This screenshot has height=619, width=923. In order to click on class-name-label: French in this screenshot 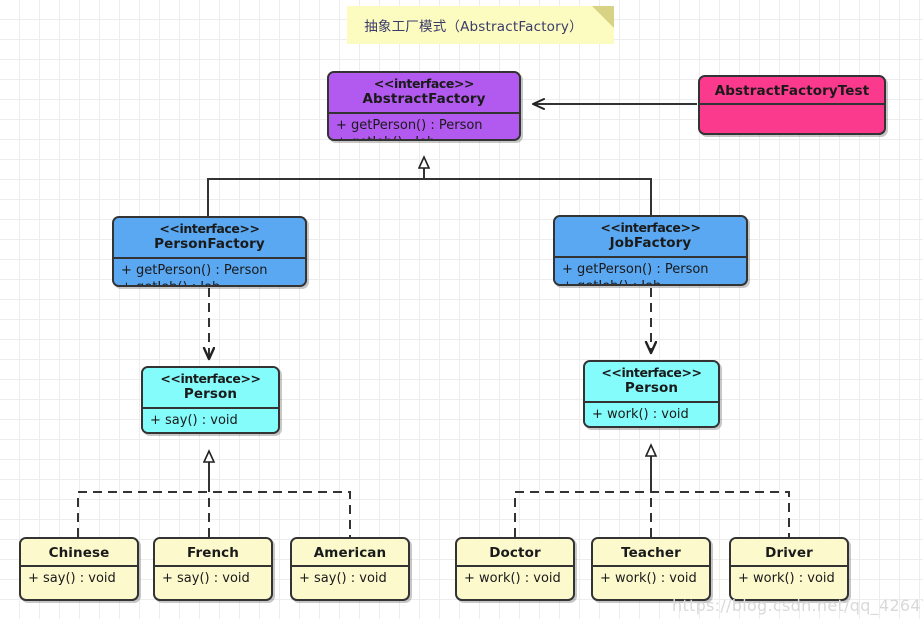, I will do `click(213, 553)`.